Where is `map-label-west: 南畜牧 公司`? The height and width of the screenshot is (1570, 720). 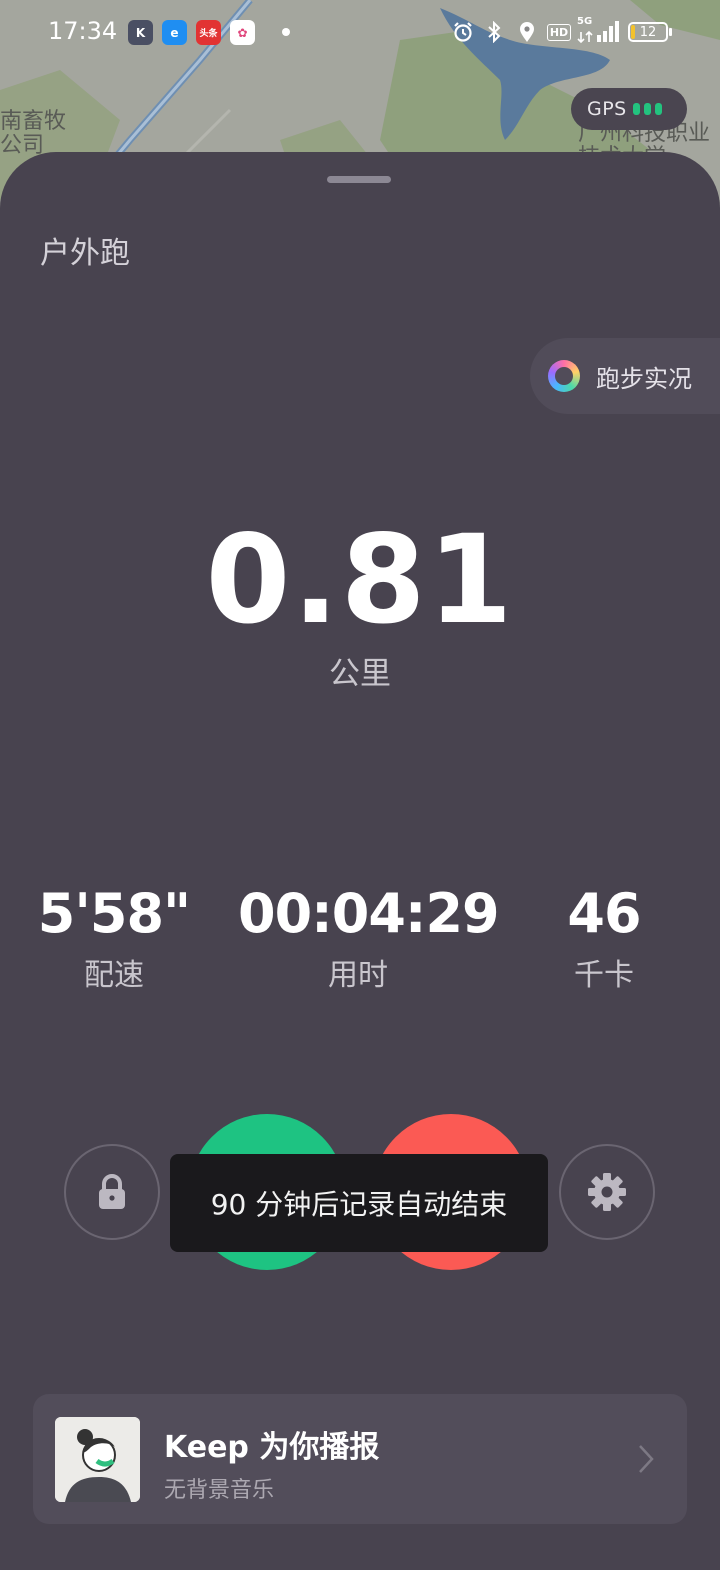 map-label-west: 南畜牧 公司 is located at coordinates (33, 133).